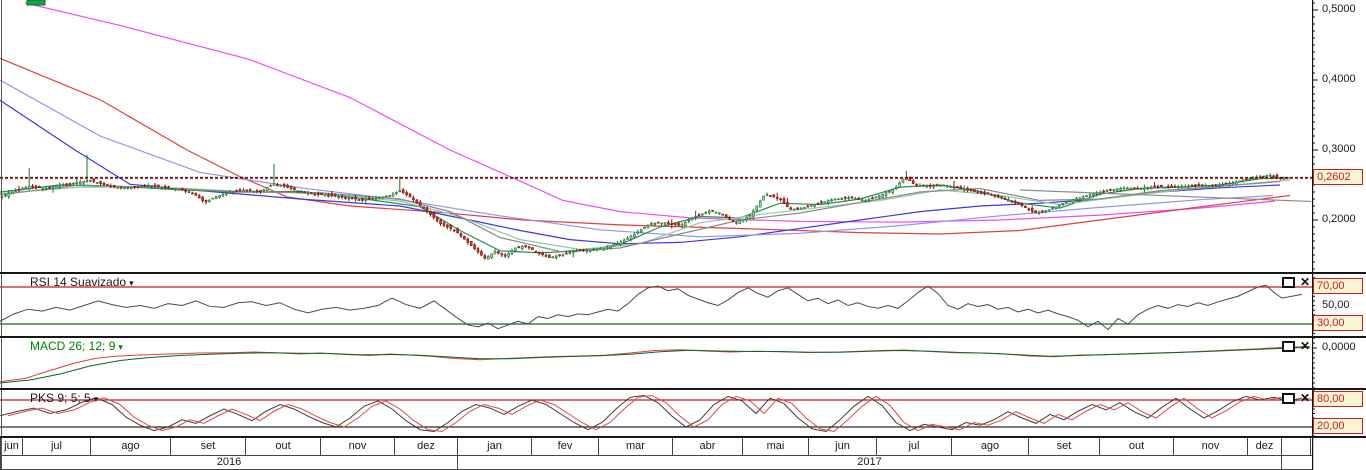 The image size is (1366, 470). I want to click on pks-panel, so click(656, 413).